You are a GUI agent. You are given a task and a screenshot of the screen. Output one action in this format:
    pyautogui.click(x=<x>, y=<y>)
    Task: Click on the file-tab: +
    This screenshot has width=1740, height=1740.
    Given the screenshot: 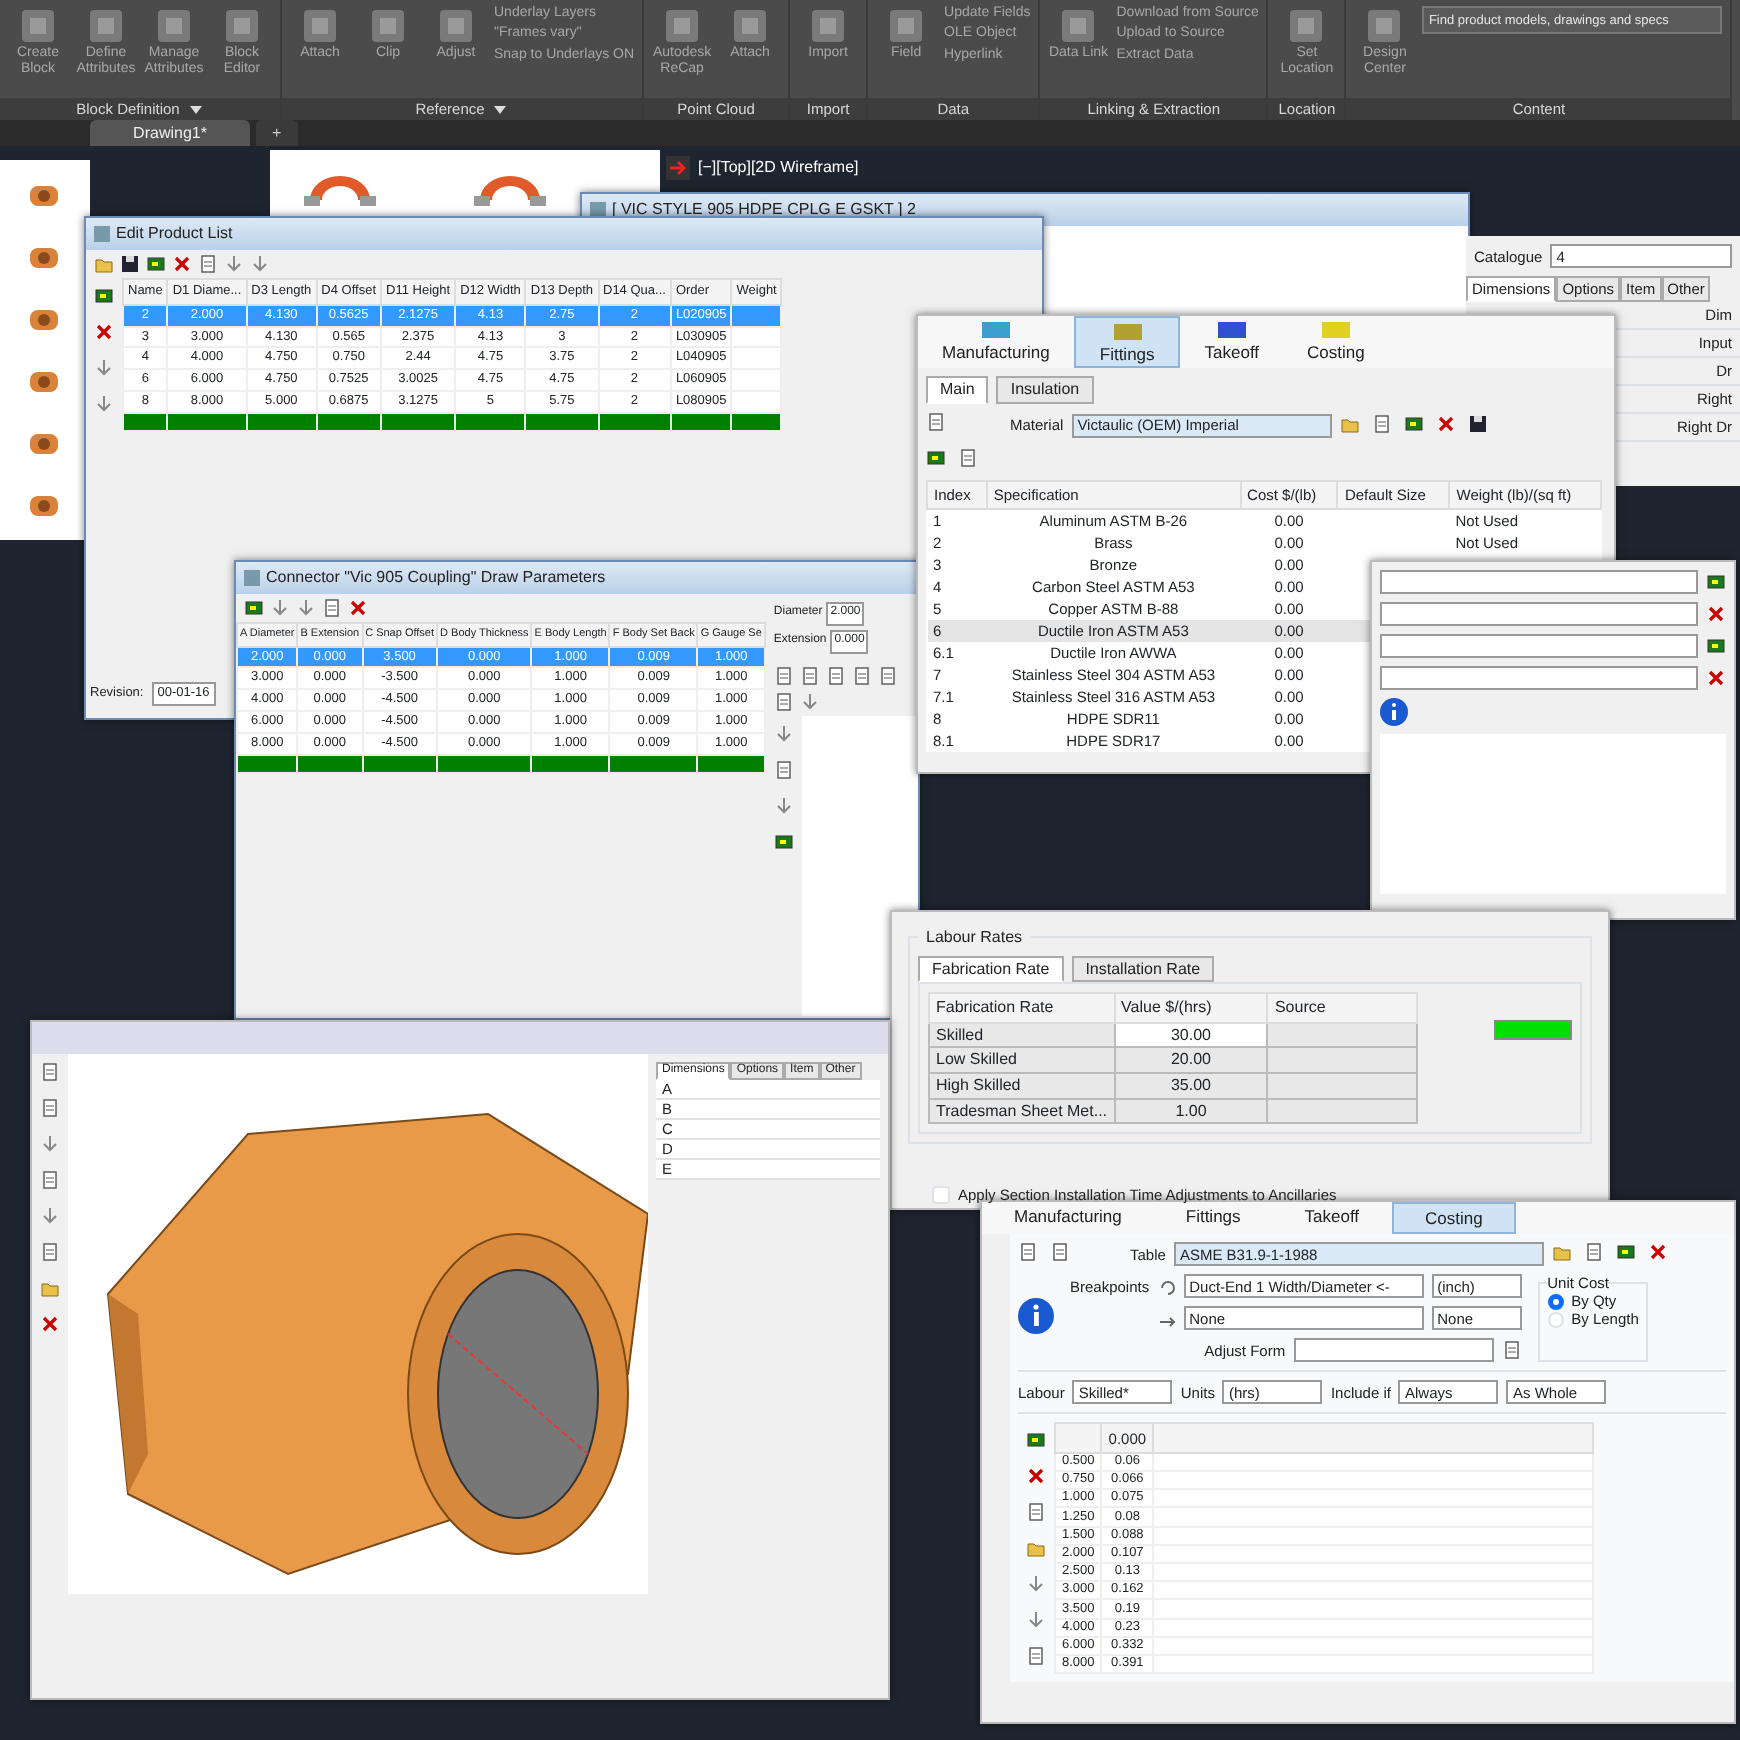 What is the action you would take?
    pyautogui.click(x=277, y=133)
    